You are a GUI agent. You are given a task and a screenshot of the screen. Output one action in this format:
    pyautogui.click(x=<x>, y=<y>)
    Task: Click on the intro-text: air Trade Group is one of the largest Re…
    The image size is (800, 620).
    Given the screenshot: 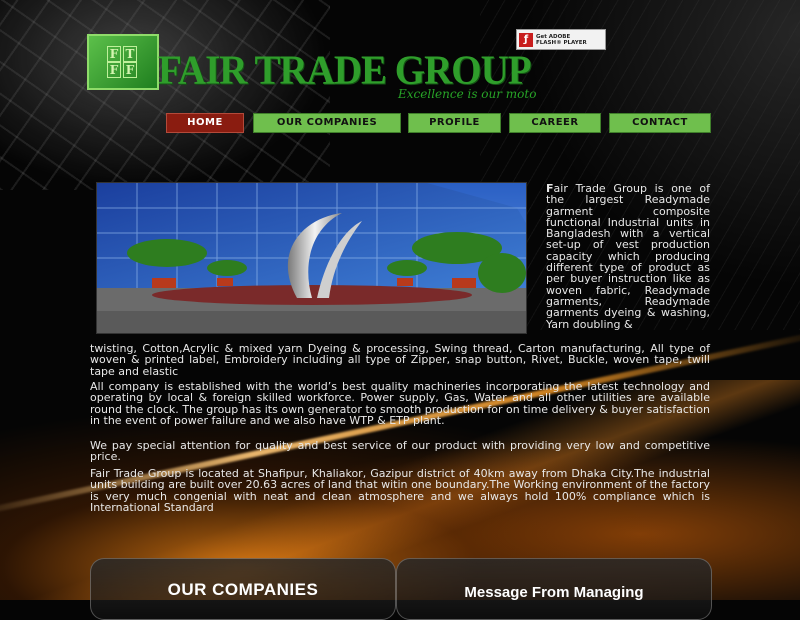 What is the action you would take?
    pyautogui.click(x=628, y=256)
    